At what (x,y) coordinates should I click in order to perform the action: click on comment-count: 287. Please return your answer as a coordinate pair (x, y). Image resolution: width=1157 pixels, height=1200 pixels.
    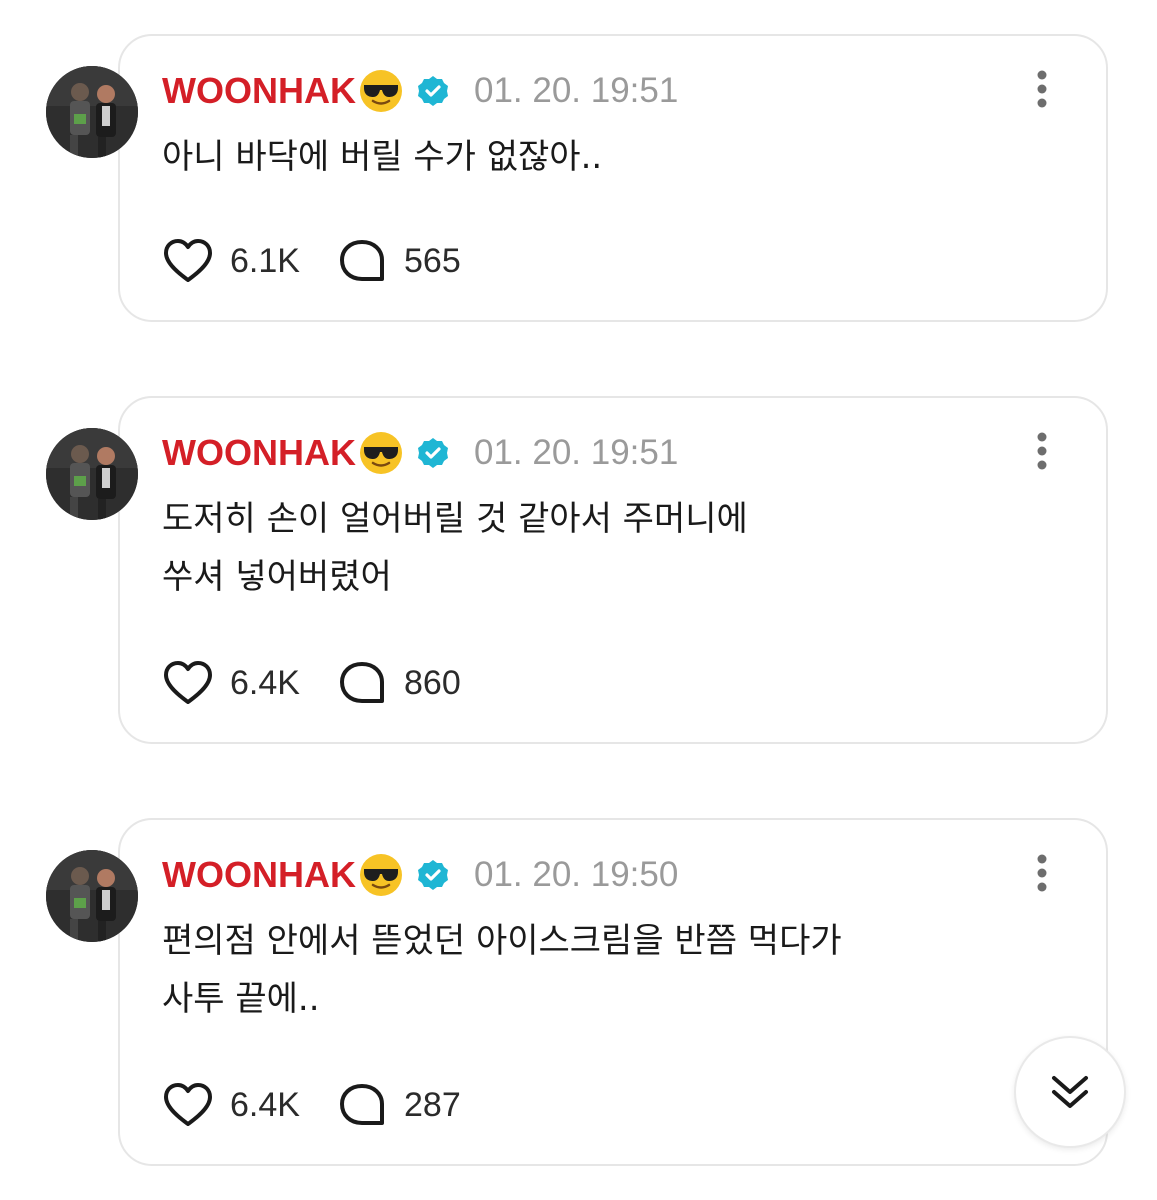
    Looking at the image, I should click on (432, 1104).